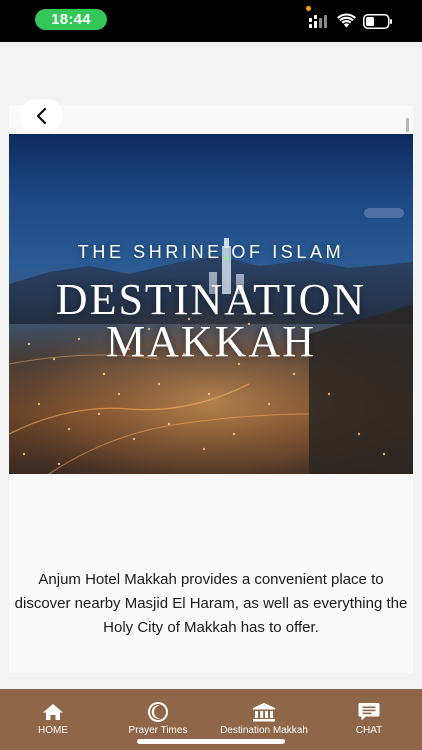 Image resolution: width=422 pixels, height=750 pixels. I want to click on chevron-left-icon, so click(41, 115).